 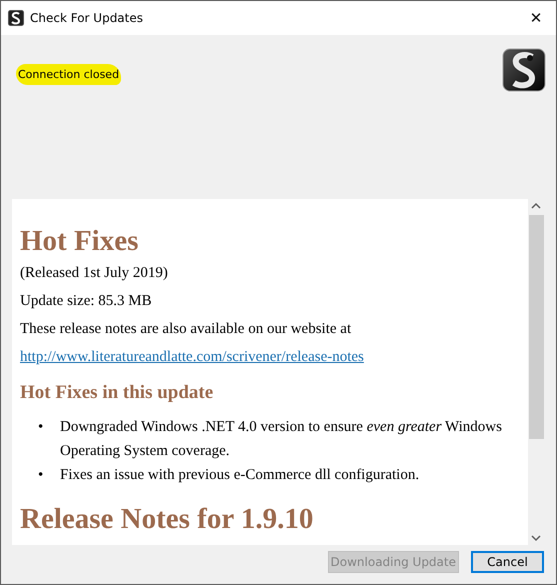 What do you see at coordinates (281, 439) in the screenshot?
I see `bullet-text: Downgraded Windows .NET 4.0 version to ensure even greater Windows Operating System coverage.` at bounding box center [281, 439].